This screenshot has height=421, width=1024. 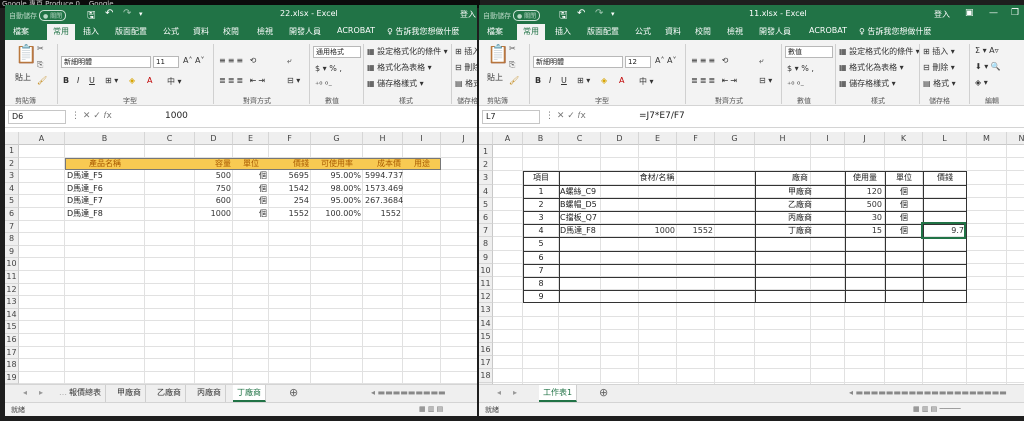 What do you see at coordinates (408, 393) in the screenshot?
I see `horizontal-scrollbar: ◂ ▬▬▬▬▬▬▬▬▬` at bounding box center [408, 393].